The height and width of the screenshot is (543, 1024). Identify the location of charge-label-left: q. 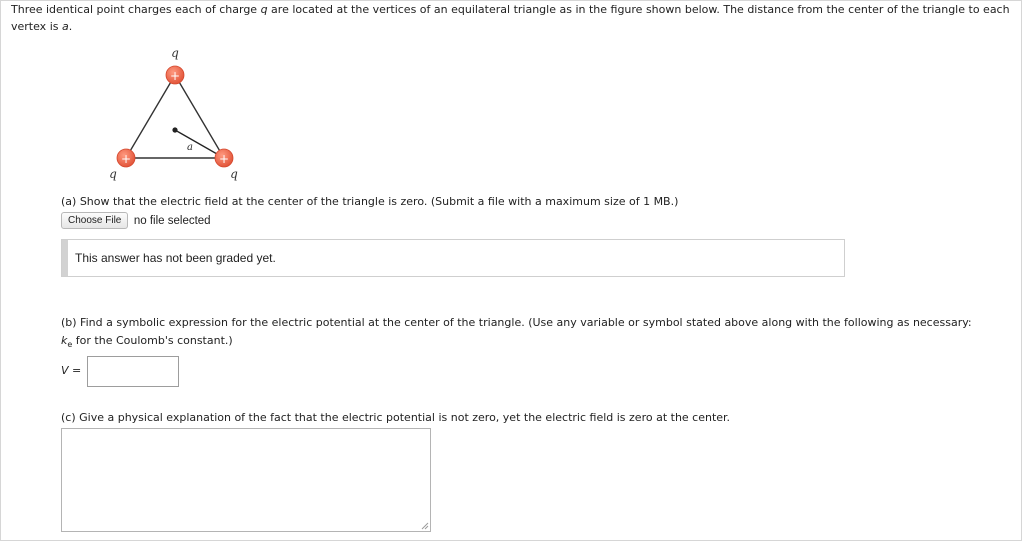
(113, 174).